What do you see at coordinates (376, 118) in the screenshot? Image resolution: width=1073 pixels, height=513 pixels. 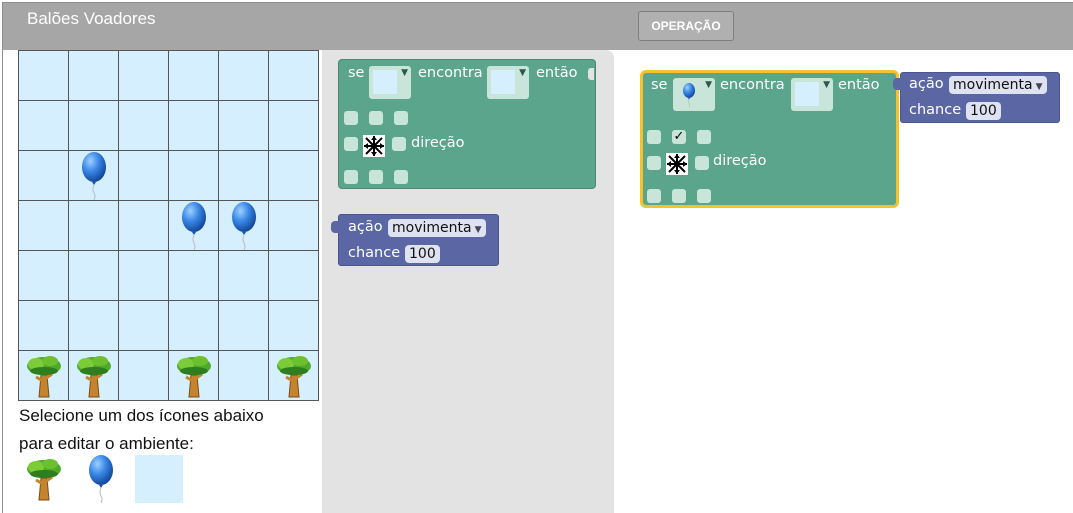 I see `direction-checkbox-n` at bounding box center [376, 118].